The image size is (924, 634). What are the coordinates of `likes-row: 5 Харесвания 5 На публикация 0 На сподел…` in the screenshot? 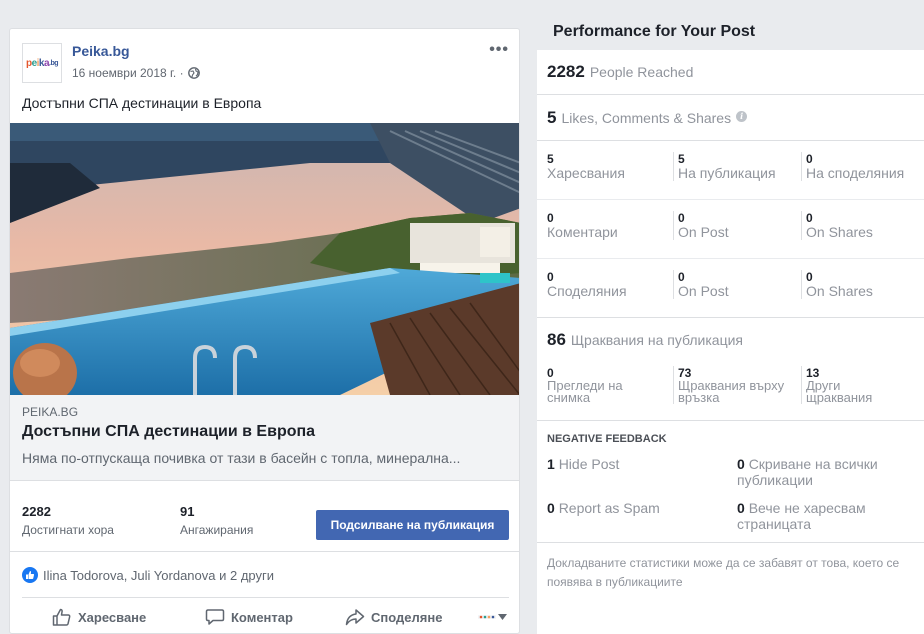 It's located at (730, 170).